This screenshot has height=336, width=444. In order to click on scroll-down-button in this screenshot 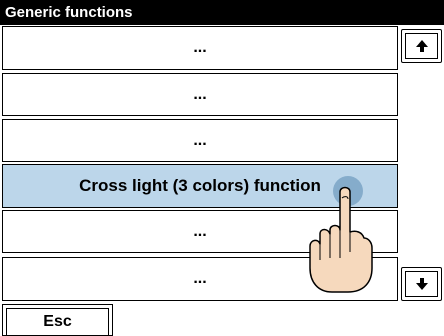, I will do `click(421, 284)`.